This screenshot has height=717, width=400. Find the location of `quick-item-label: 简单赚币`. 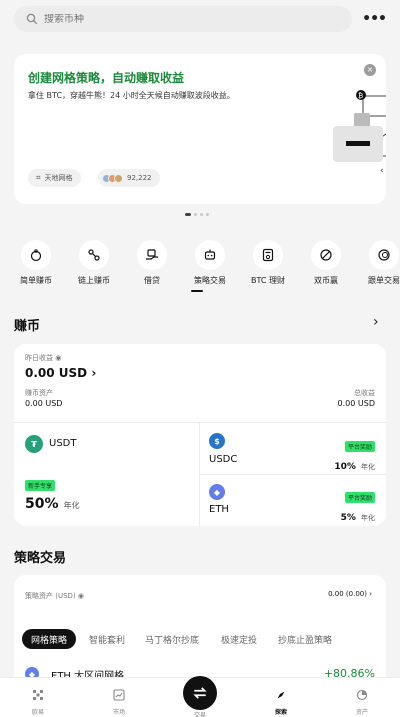

quick-item-label: 简单赚币 is located at coordinates (36, 280).